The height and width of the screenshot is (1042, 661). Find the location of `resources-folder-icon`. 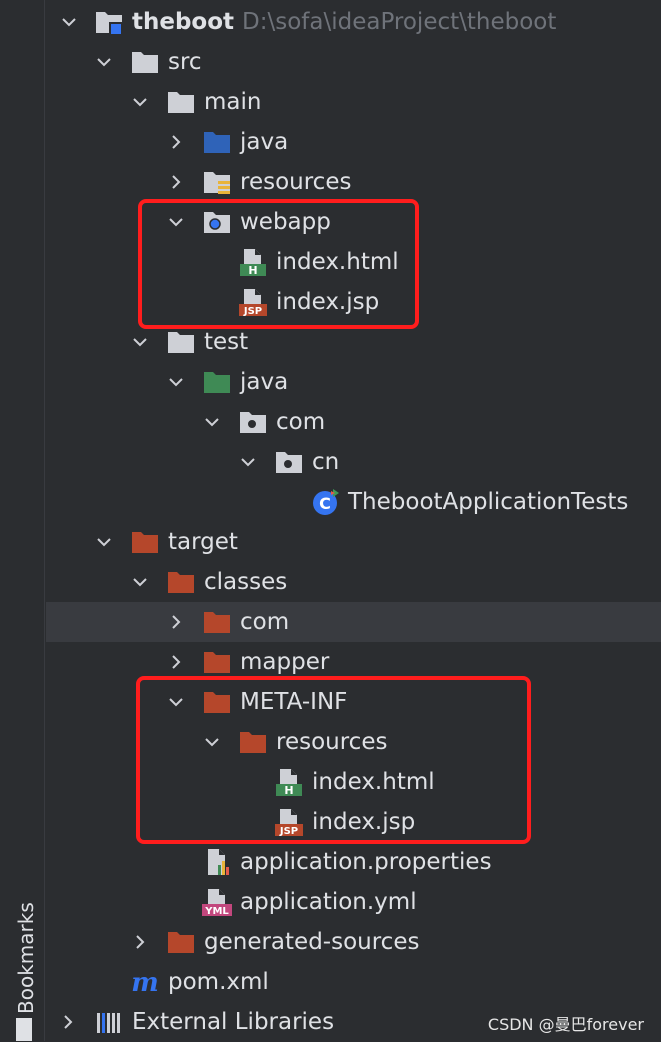

resources-folder-icon is located at coordinates (217, 182).